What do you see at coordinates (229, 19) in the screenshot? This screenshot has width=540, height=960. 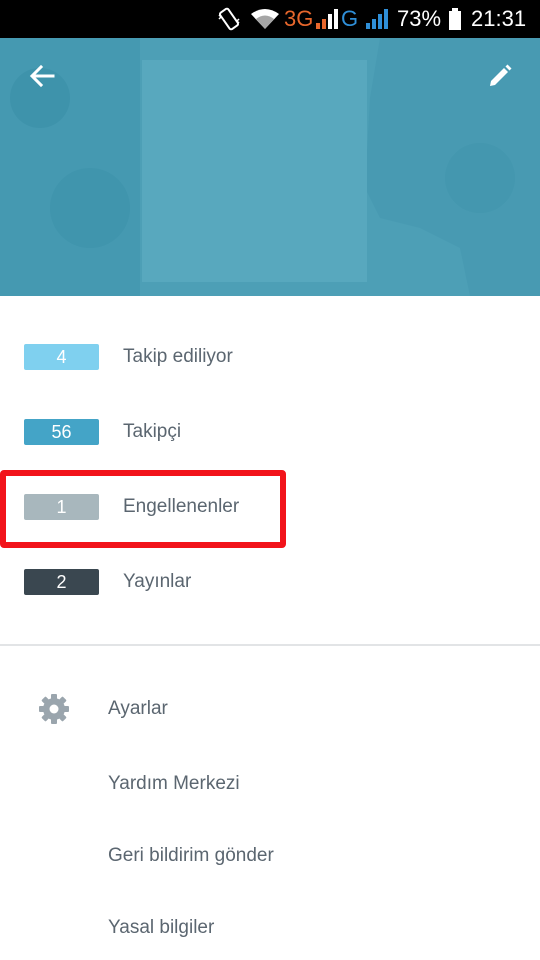 I see `phone-vibrate-icon` at bounding box center [229, 19].